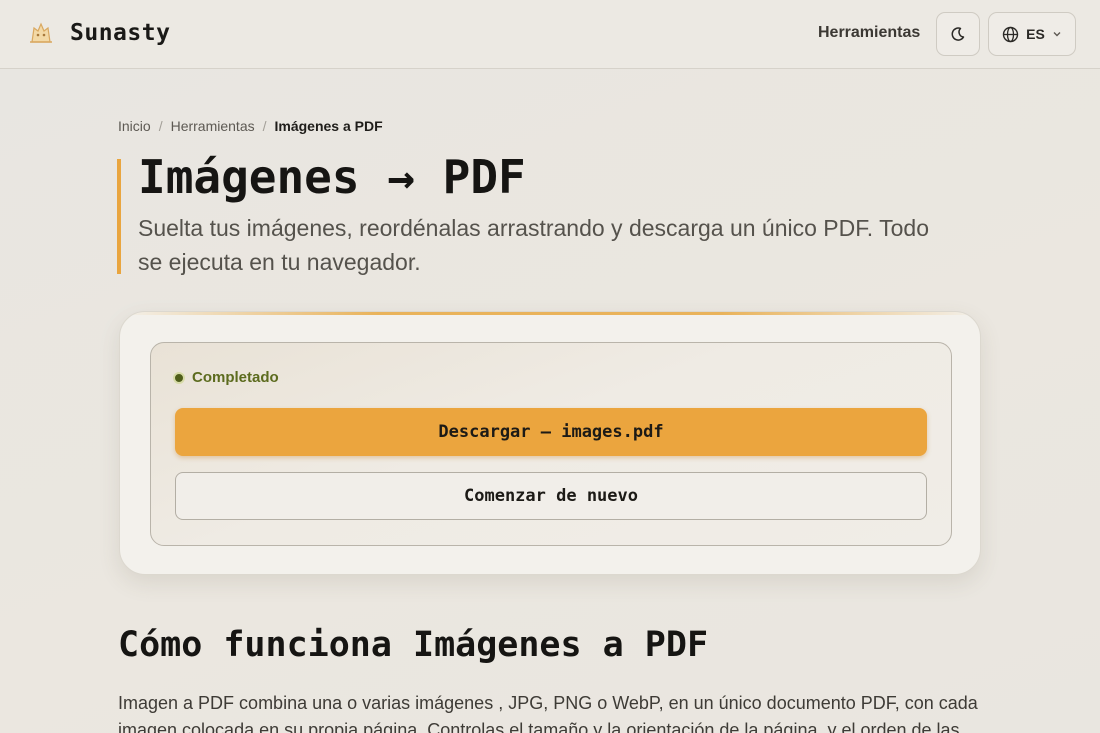 This screenshot has width=1100, height=733. What do you see at coordinates (120, 33) in the screenshot?
I see `brand-name: Sunasty` at bounding box center [120, 33].